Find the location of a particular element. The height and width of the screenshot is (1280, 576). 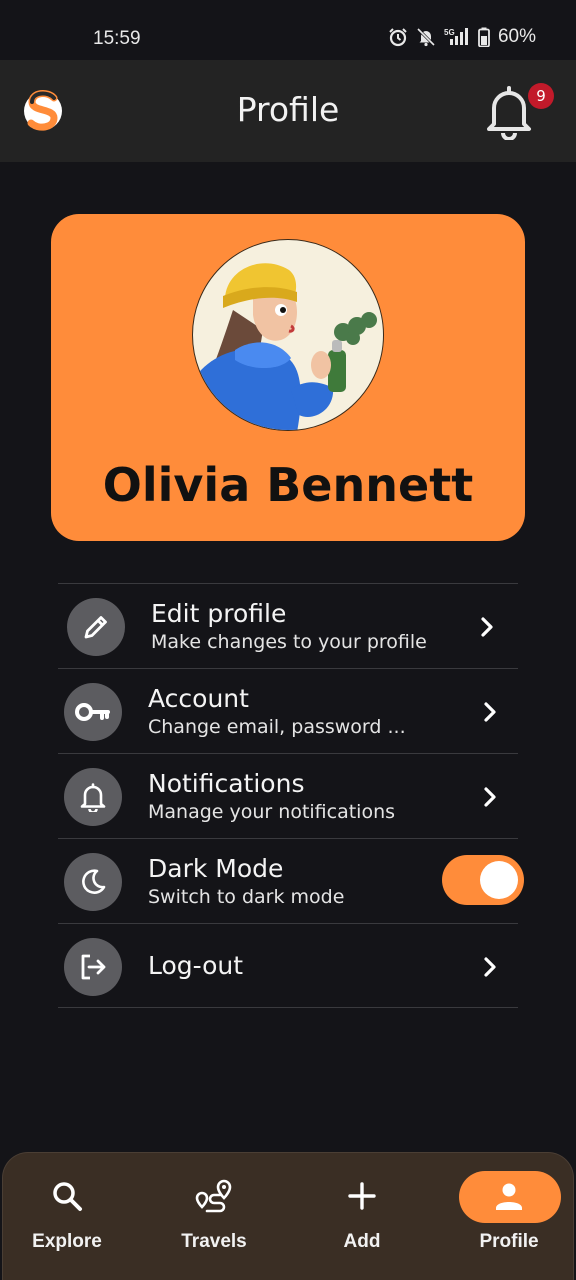

settings-item-subtitle: Manage your notifications is located at coordinates (272, 812).